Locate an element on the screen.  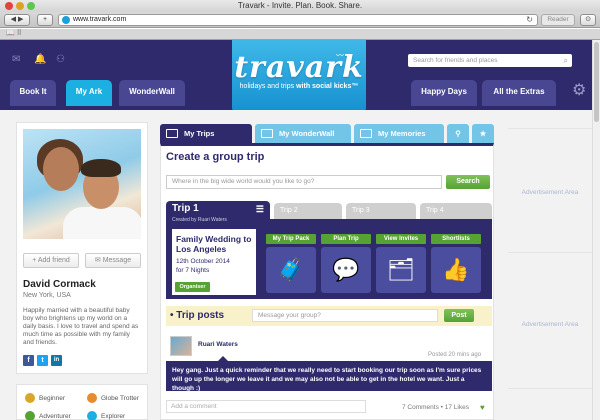
back-icon: ◀ is located at coordinates (13, 19).